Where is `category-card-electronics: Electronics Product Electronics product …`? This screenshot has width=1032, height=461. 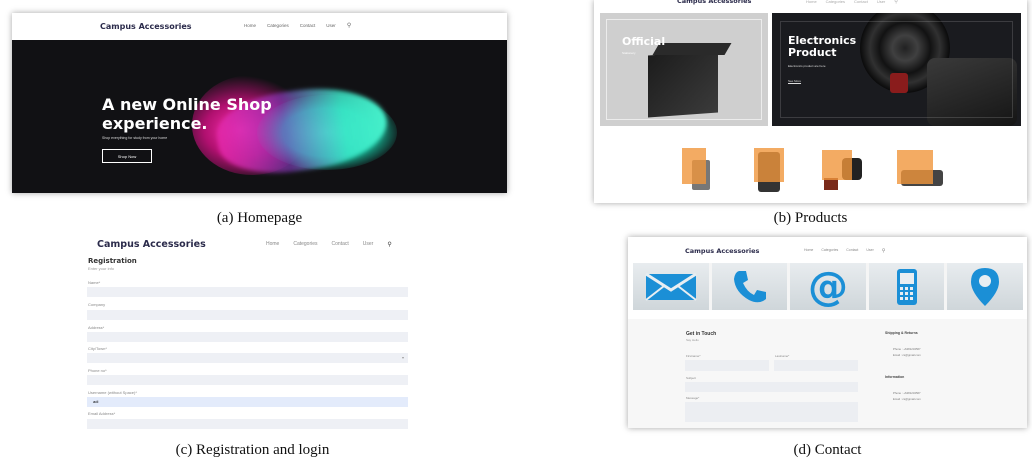
category-card-electronics: Electronics Product Electronics product … is located at coordinates (896, 69).